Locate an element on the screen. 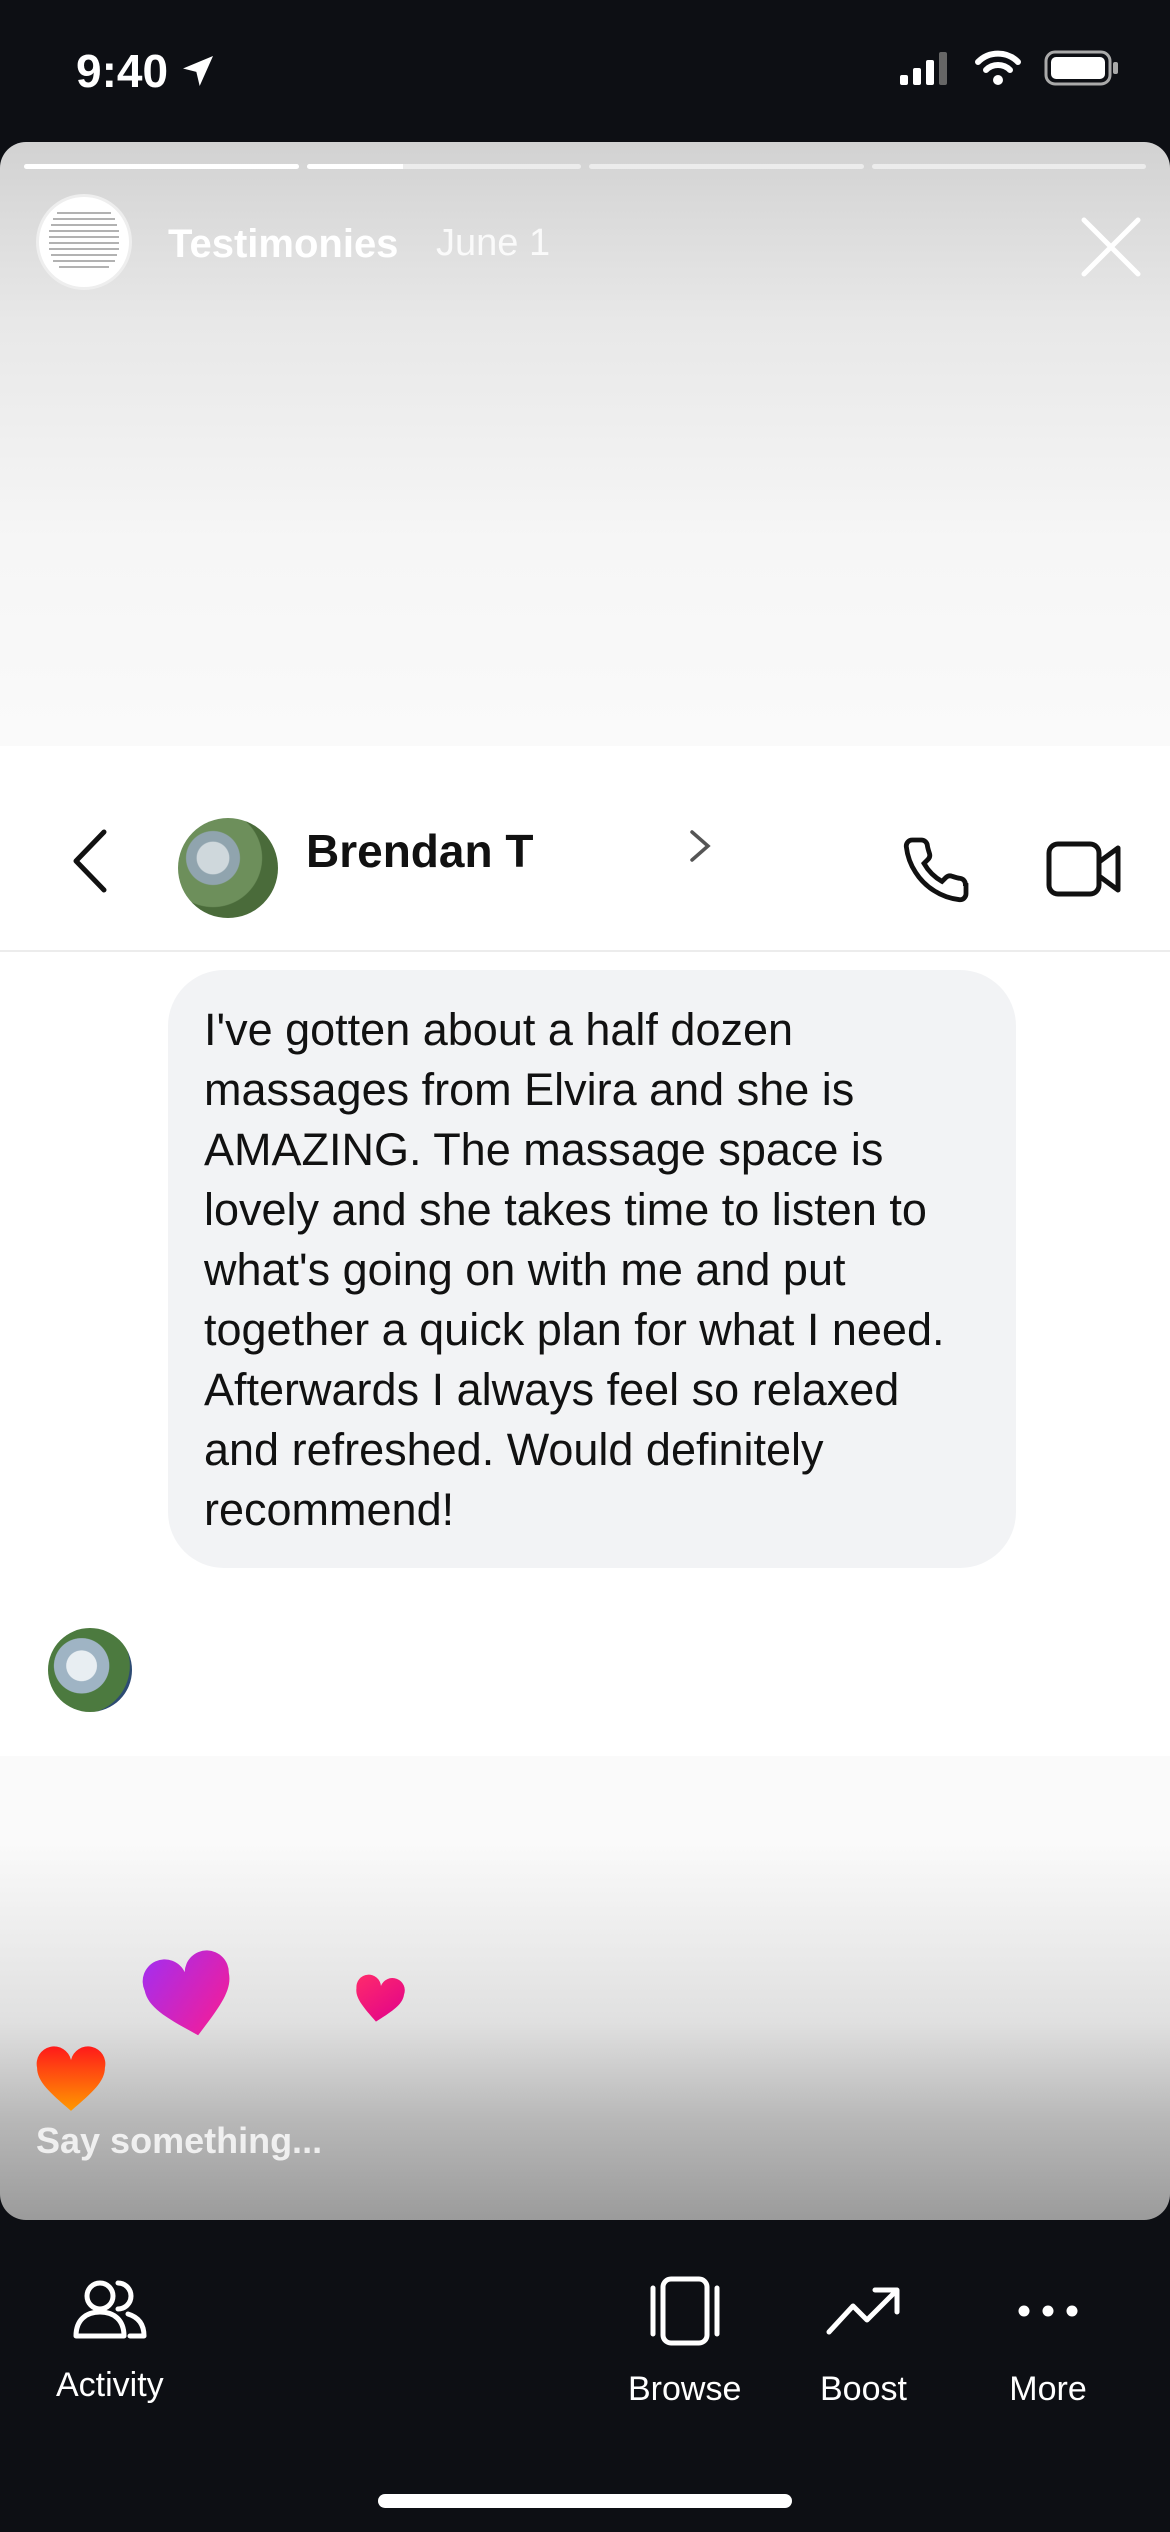  video-camera-icon is located at coordinates (1083, 869).